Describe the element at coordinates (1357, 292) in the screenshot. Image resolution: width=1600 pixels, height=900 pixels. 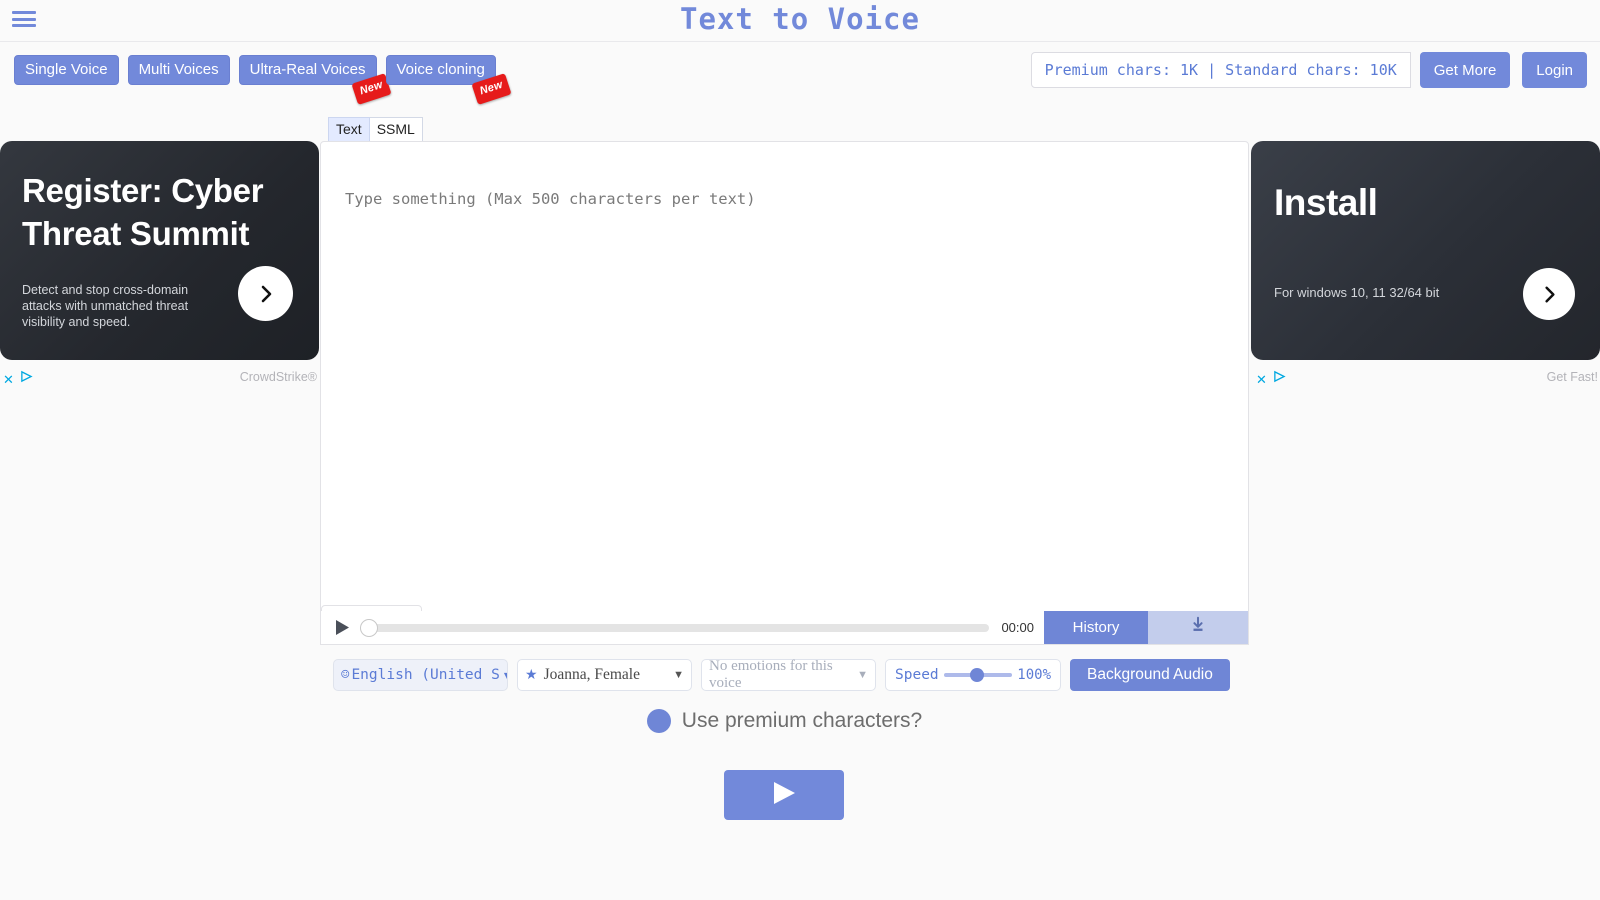
I see `ad-right-subtitle: For windows 10, 11 32/64 bit` at that location.